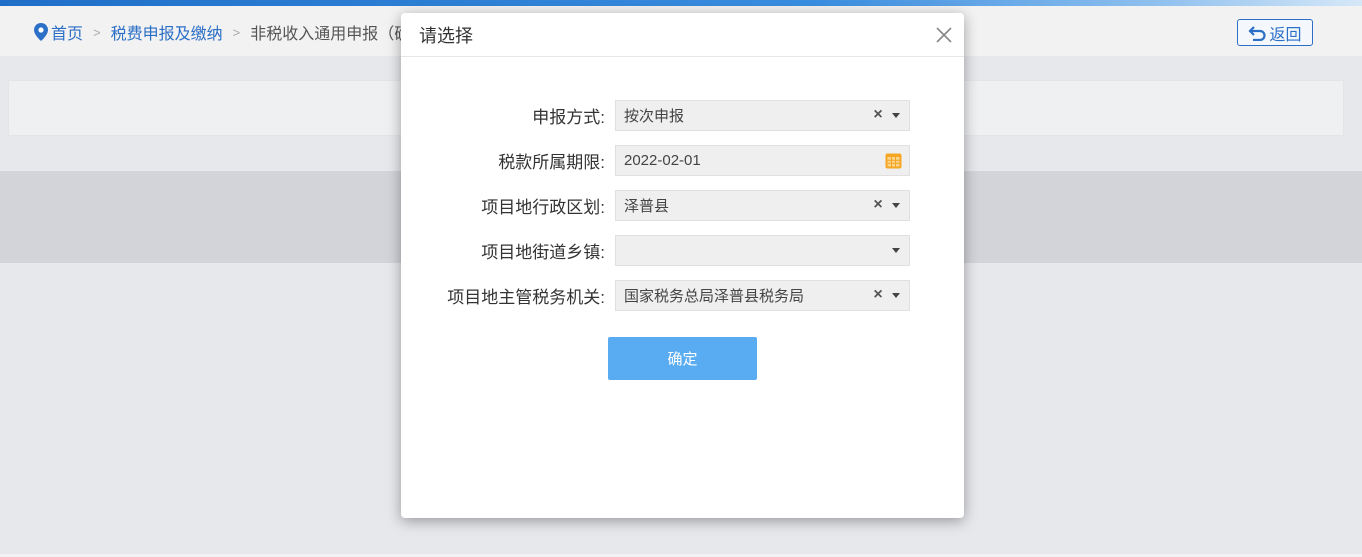  Describe the element at coordinates (762, 160) in the screenshot. I see `tax-period-date-input: 2022-02-01` at that location.